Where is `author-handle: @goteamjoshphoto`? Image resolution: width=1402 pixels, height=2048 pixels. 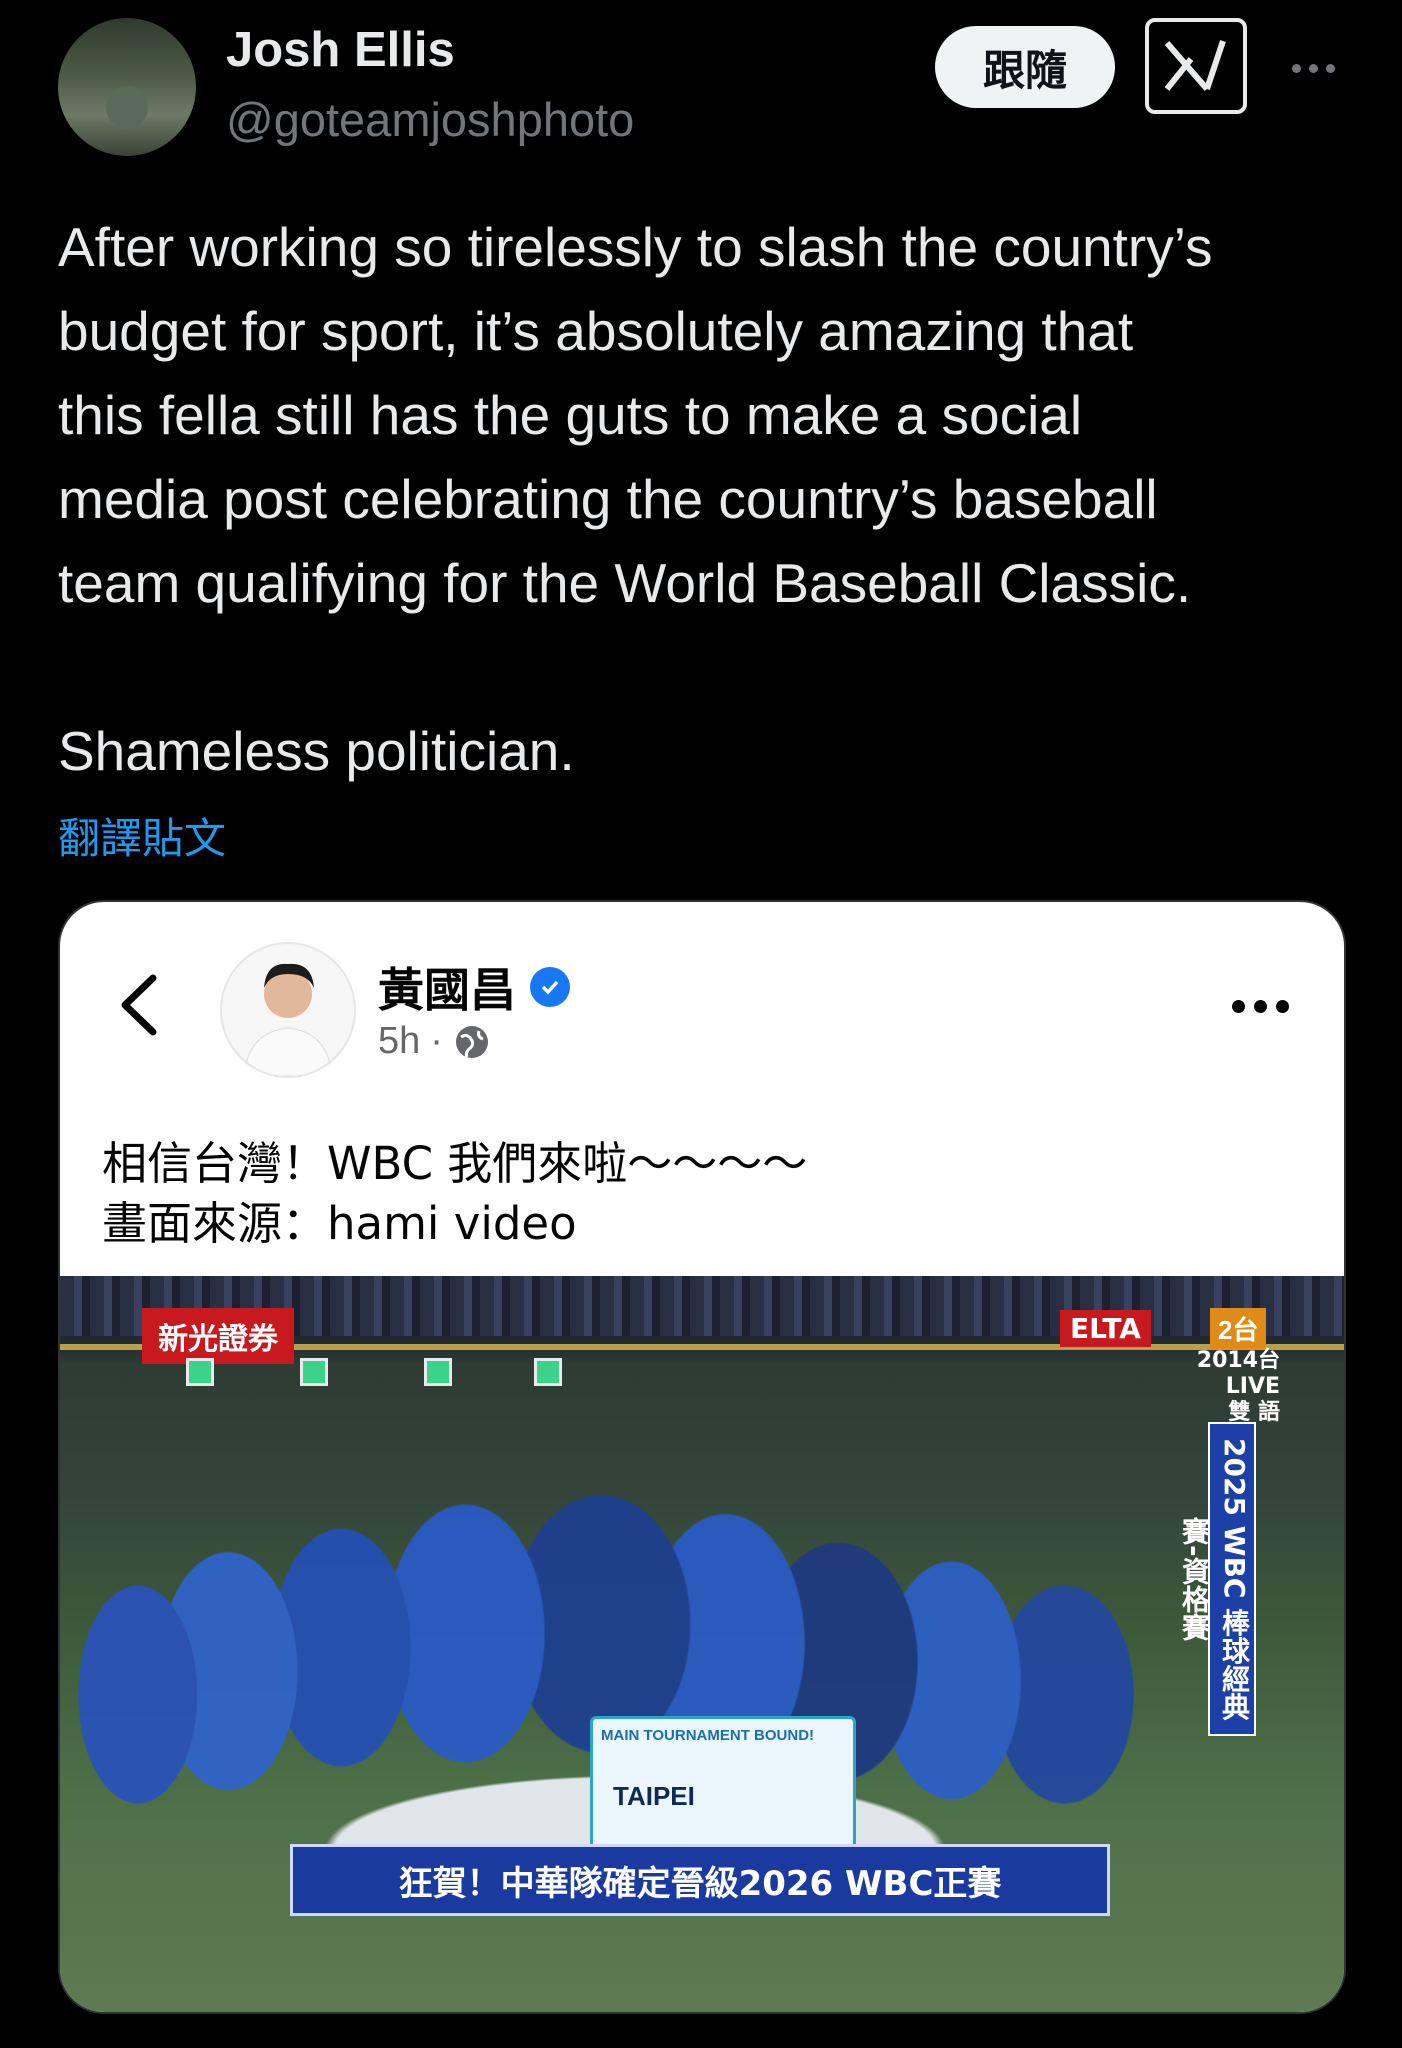 author-handle: @goteamjoshphoto is located at coordinates (430, 119).